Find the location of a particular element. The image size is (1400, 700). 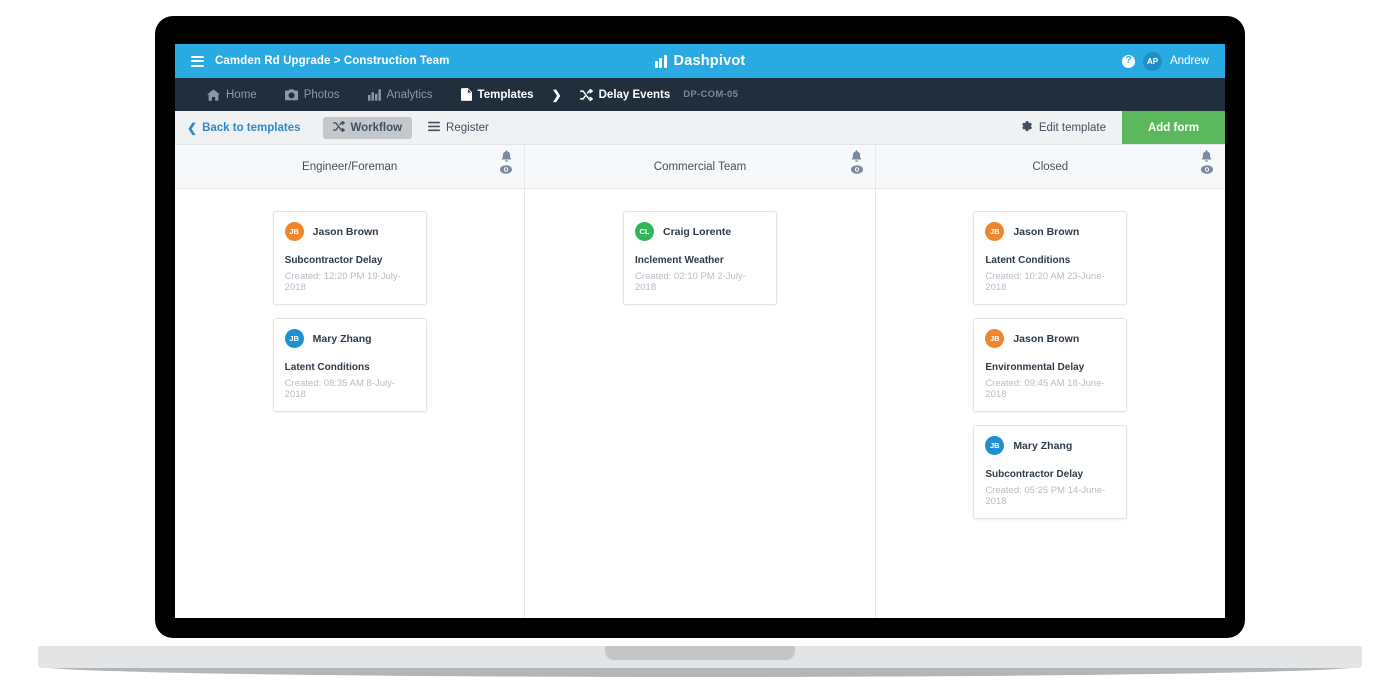

add-form-button: Add form is located at coordinates (1173, 127).